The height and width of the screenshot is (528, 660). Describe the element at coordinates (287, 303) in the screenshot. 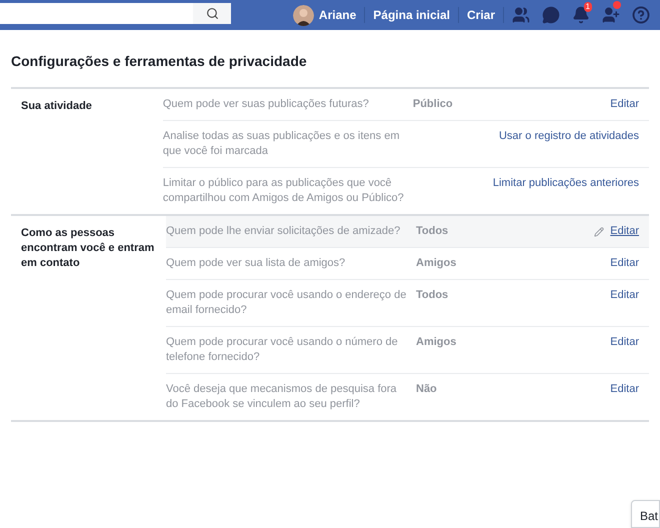

I see `setting-question: Quem pode procurar você usando o endereço de email fornecido?` at that location.